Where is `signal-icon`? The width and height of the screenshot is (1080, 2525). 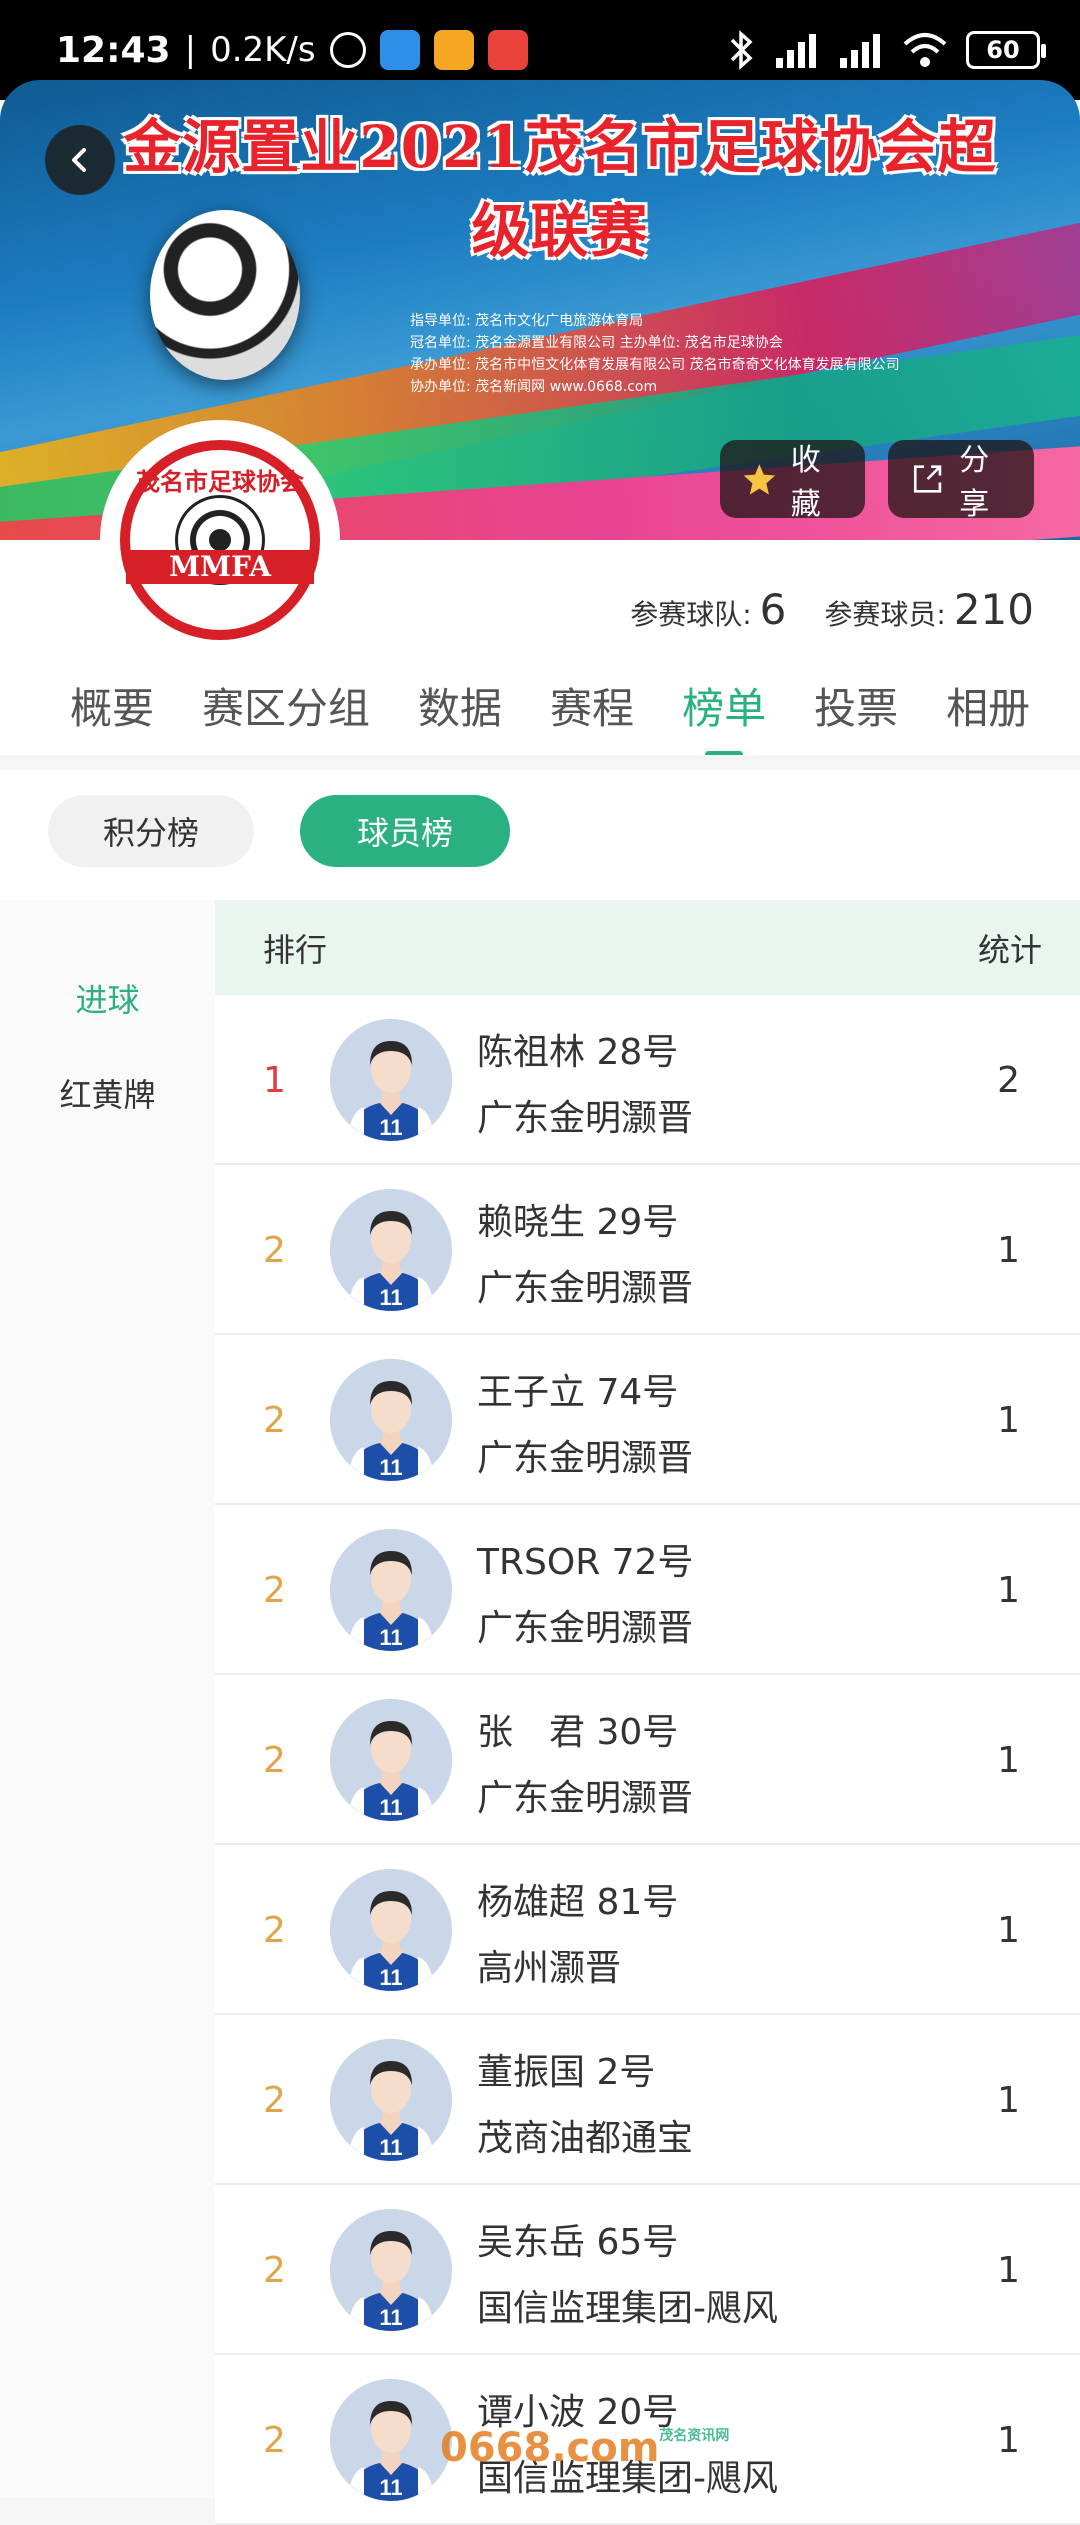 signal-icon is located at coordinates (796, 51).